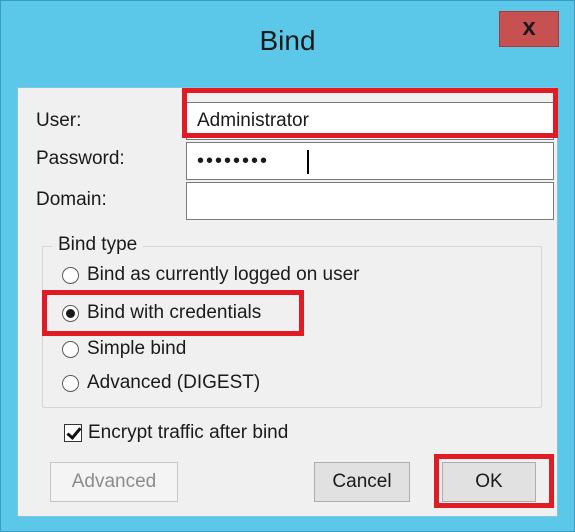  What do you see at coordinates (73, 433) in the screenshot?
I see `checkbox-checked-icon` at bounding box center [73, 433].